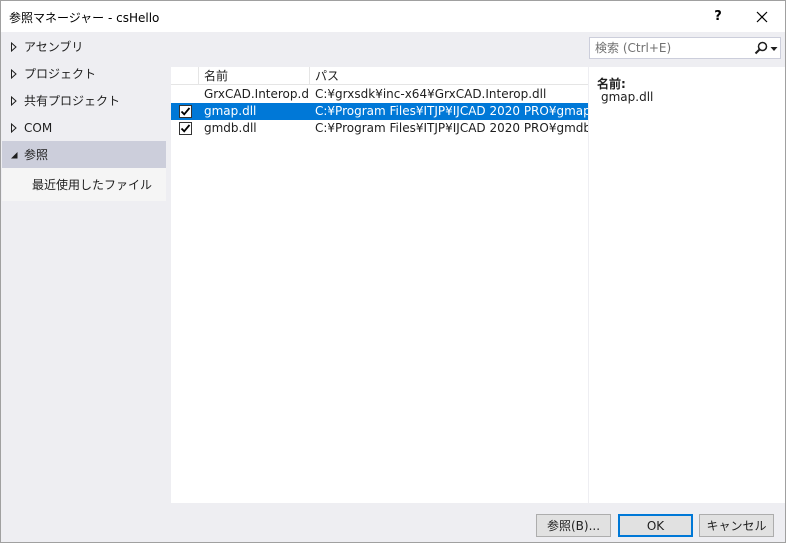  What do you see at coordinates (54, 47) in the screenshot?
I see `nav-item-label: アセンブリ` at bounding box center [54, 47].